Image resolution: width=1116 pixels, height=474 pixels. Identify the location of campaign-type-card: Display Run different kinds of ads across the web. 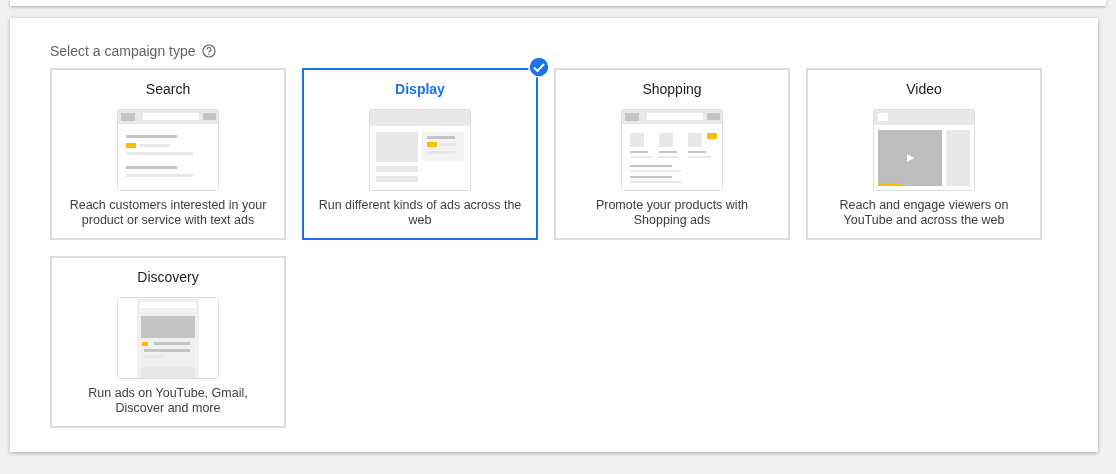
(420, 154).